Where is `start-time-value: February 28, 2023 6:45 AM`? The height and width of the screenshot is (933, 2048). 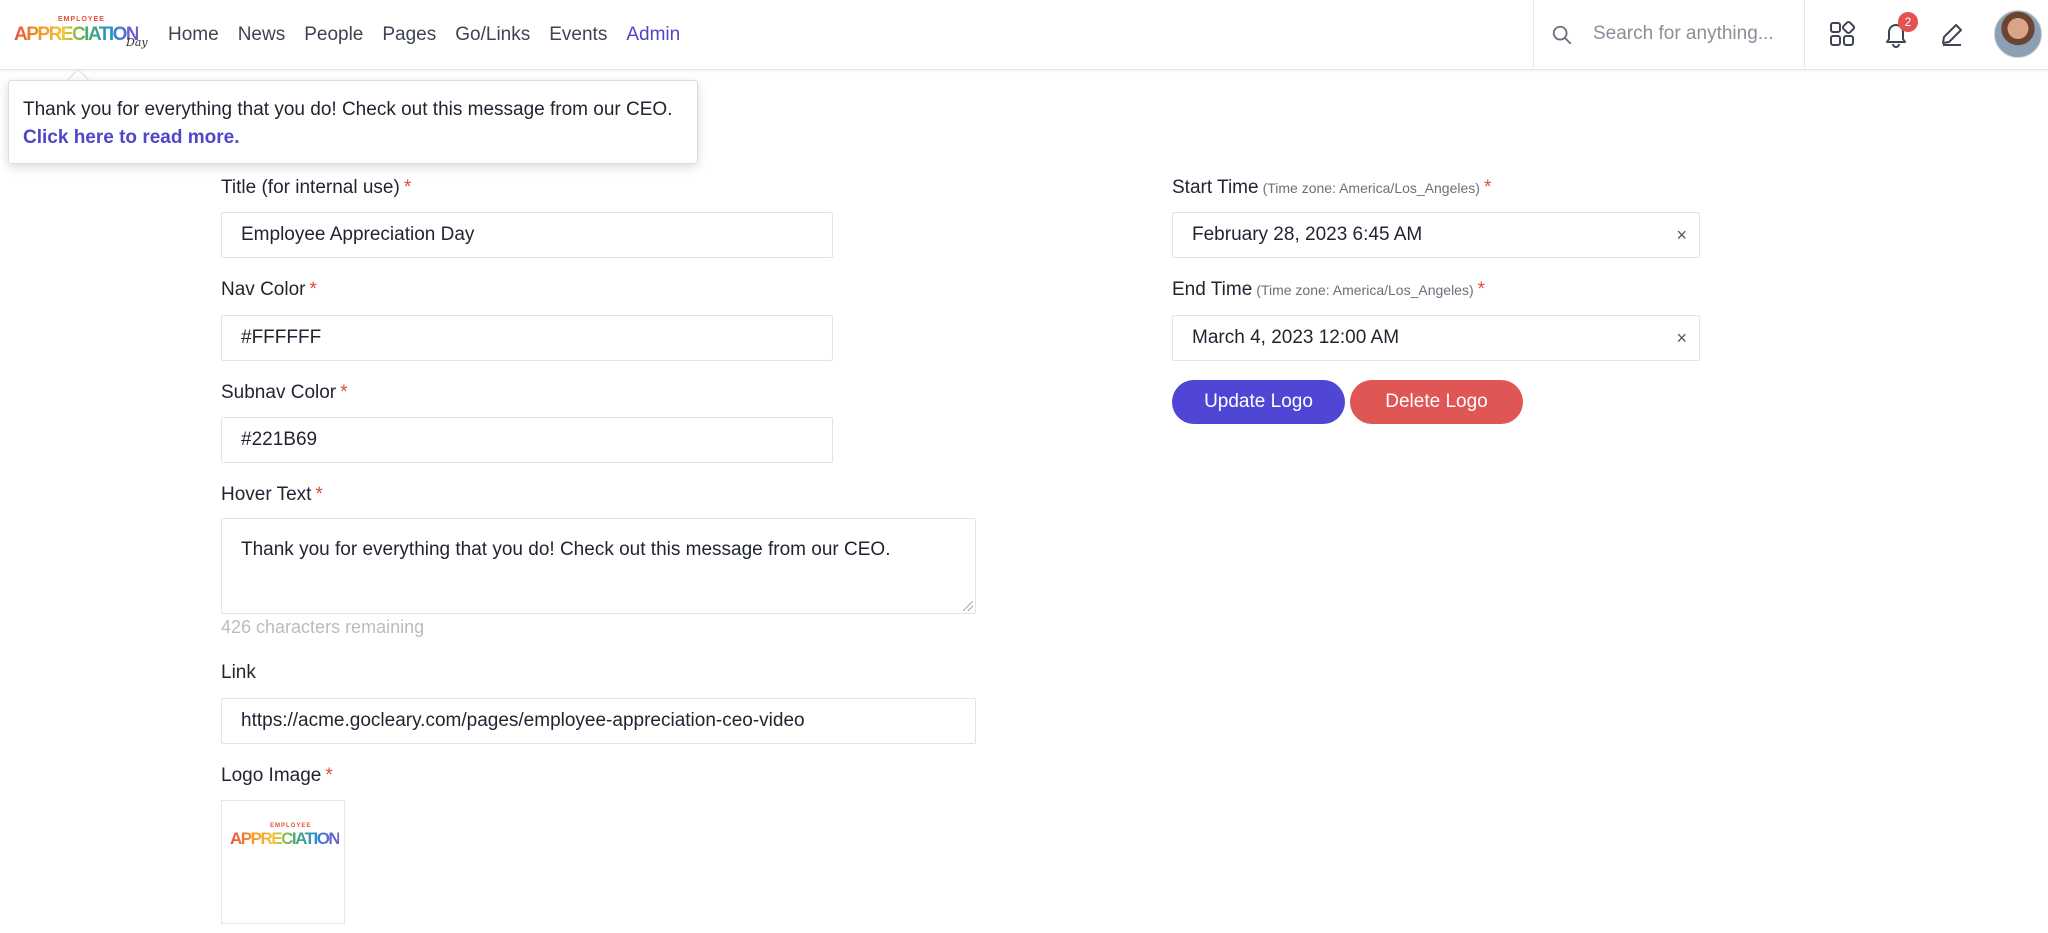
start-time-value: February 28, 2023 6:45 AM is located at coordinates (1307, 234).